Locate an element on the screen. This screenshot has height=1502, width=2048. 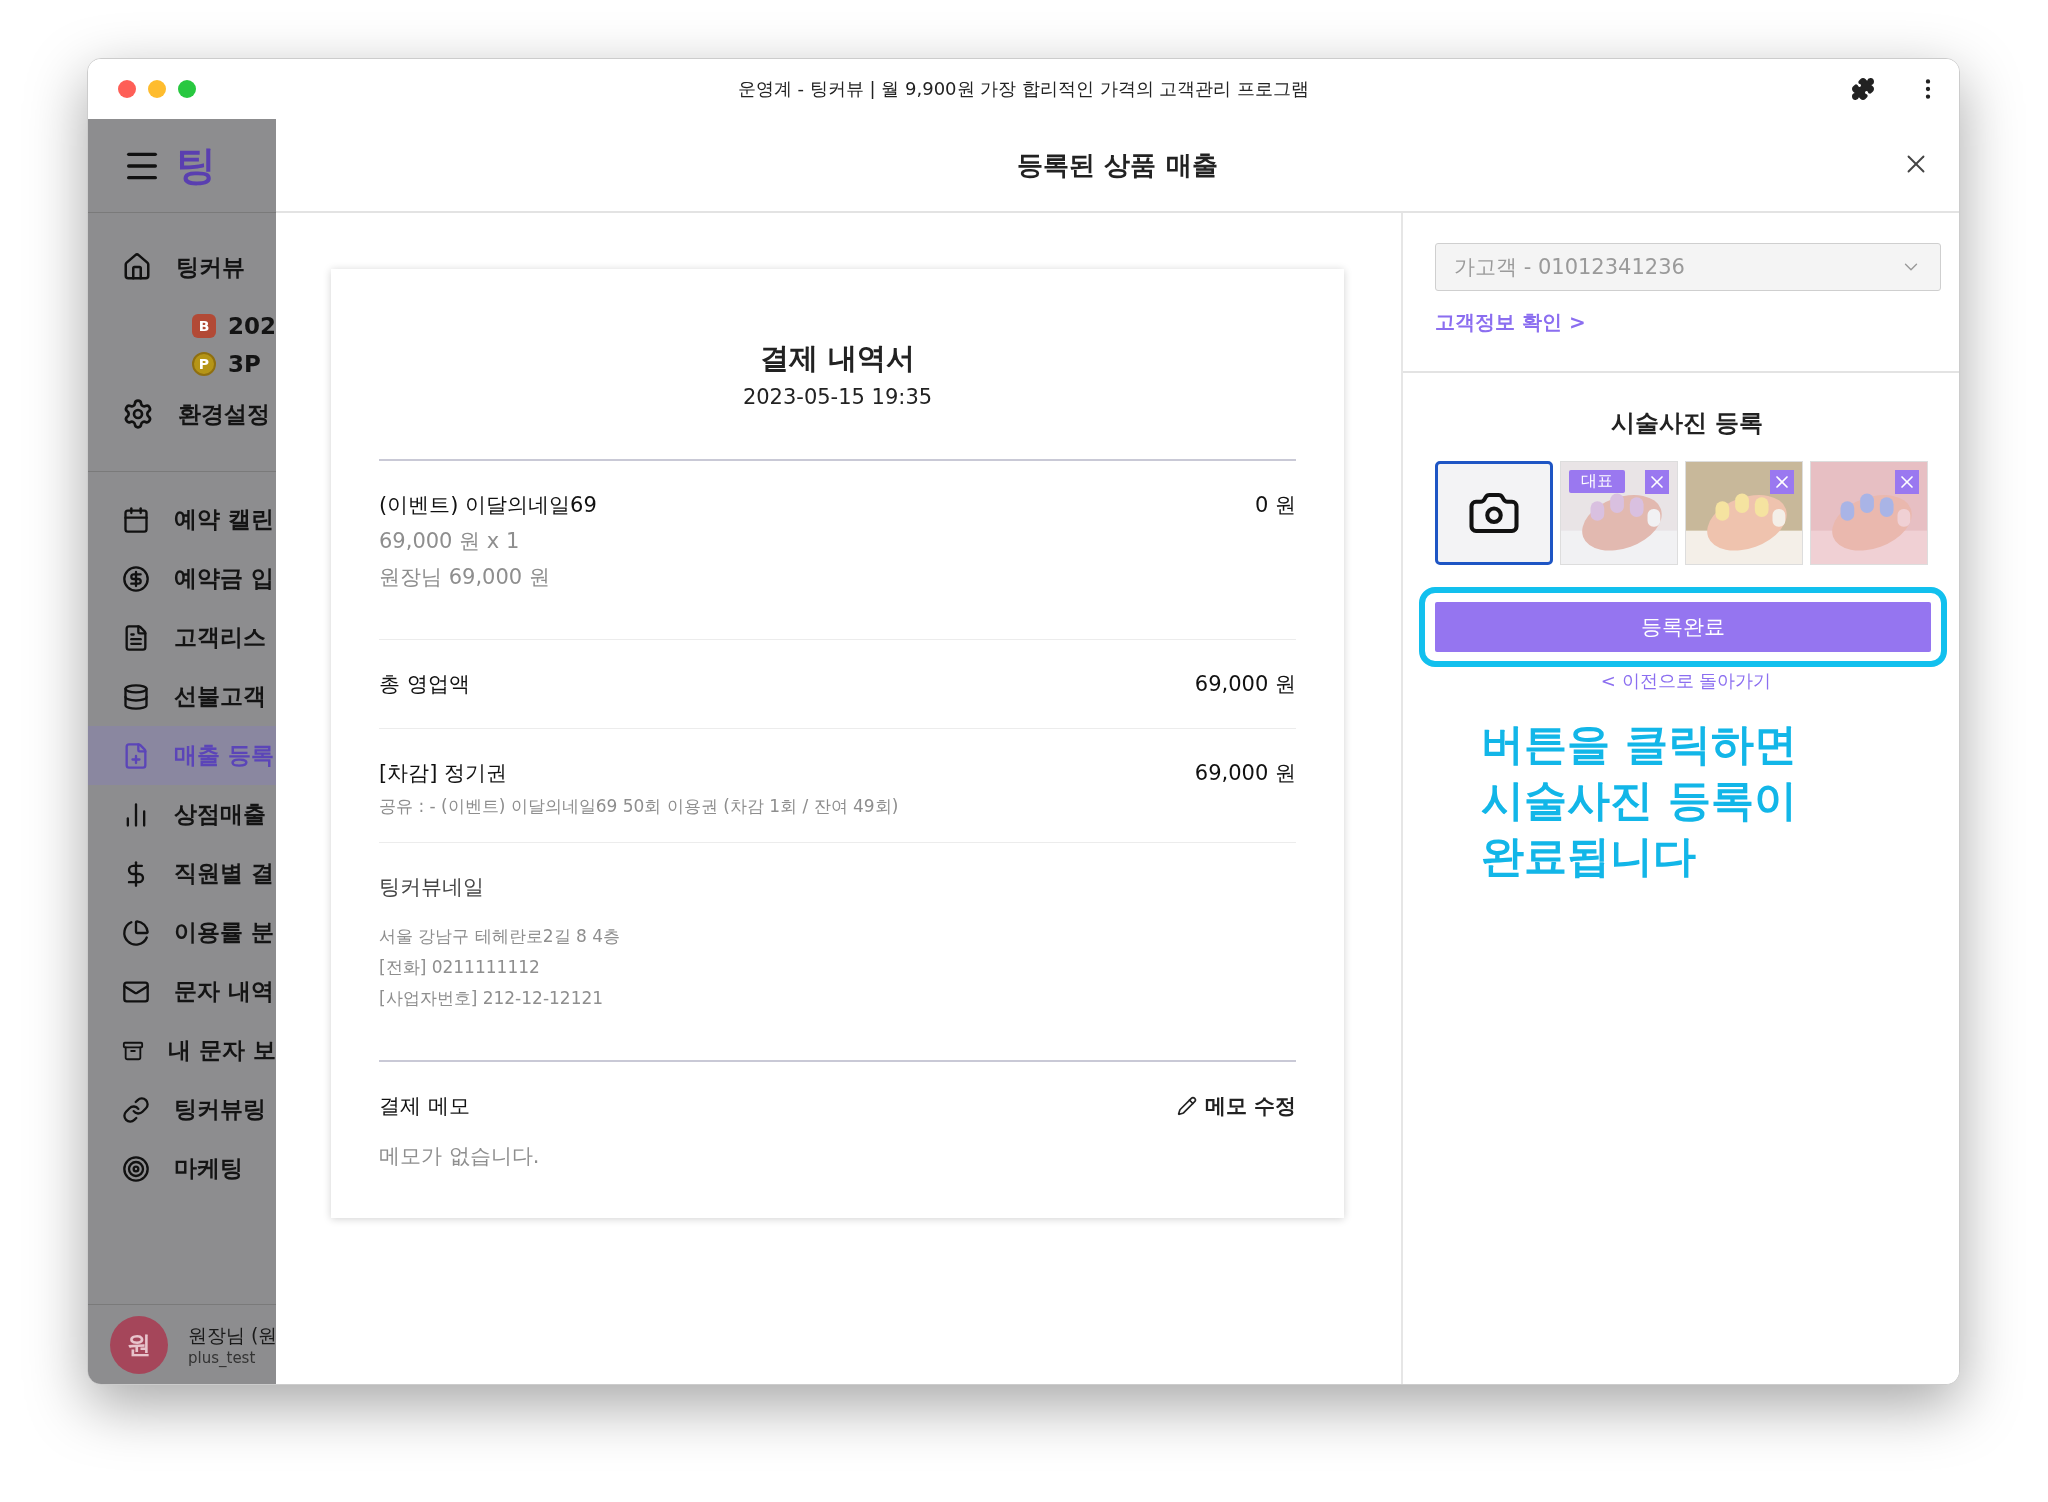
total-amount: 69,000 원 is located at coordinates (1245, 684).